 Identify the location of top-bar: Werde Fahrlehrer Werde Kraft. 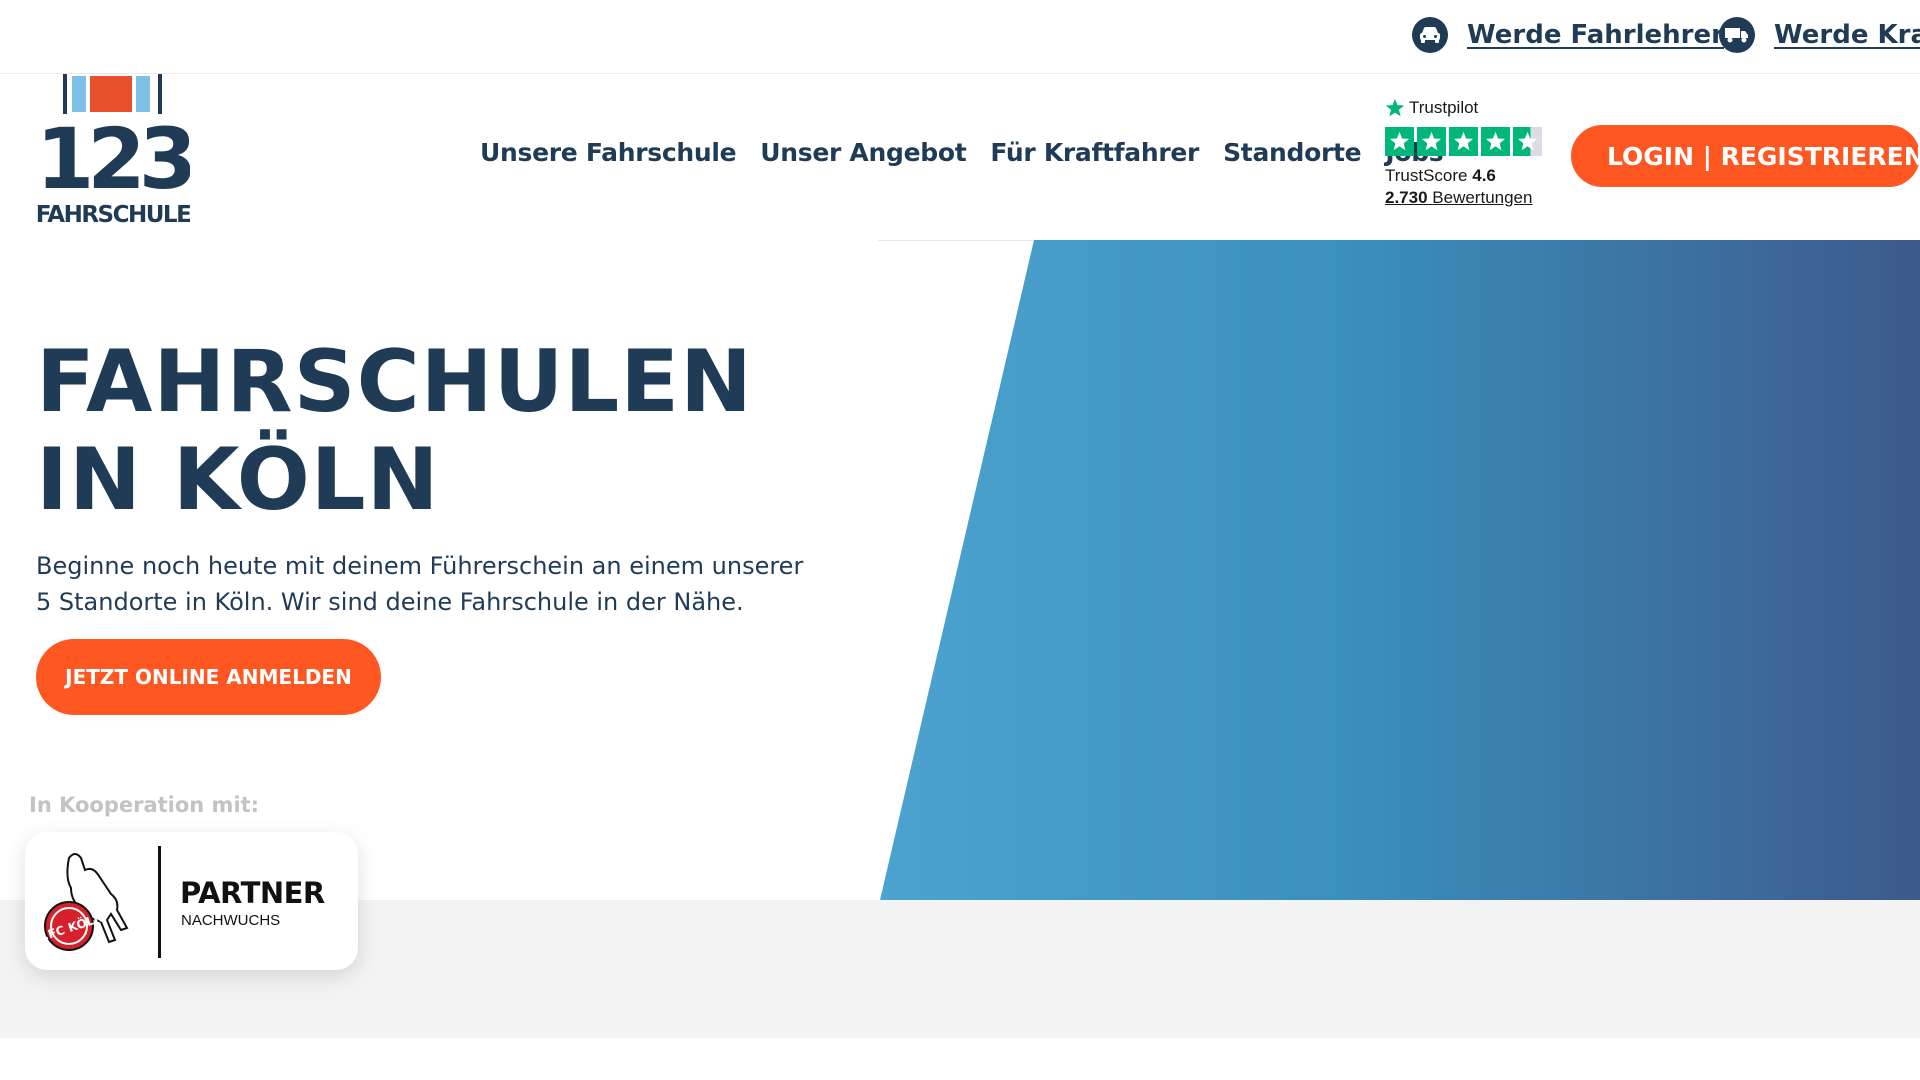
(960, 37).